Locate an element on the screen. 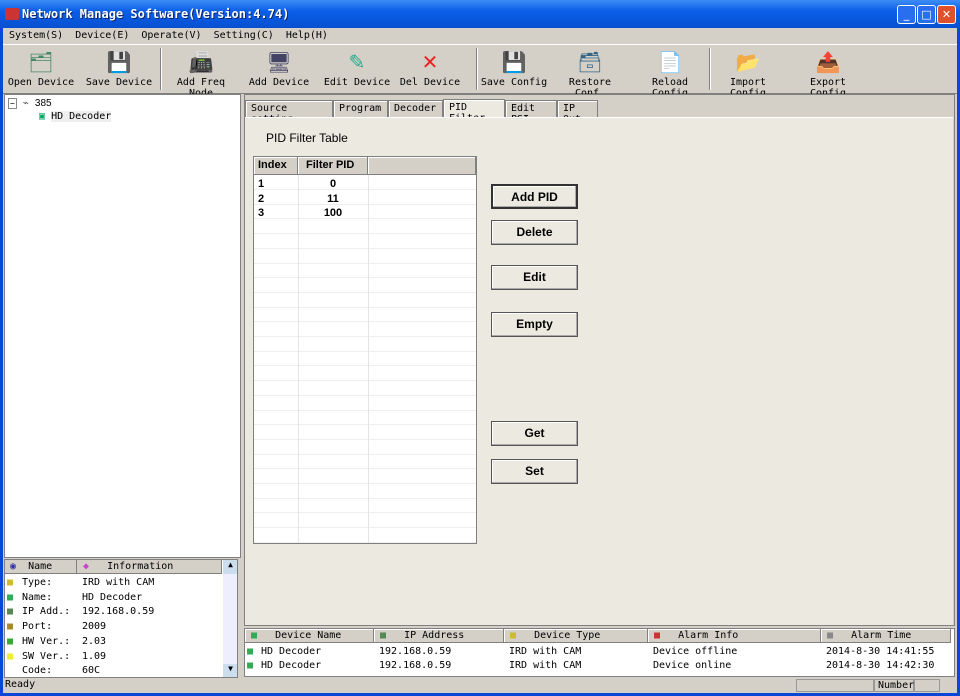 This screenshot has width=960, height=696. toolbar-save-device-button: 💾 Save Device is located at coordinates (119, 69).